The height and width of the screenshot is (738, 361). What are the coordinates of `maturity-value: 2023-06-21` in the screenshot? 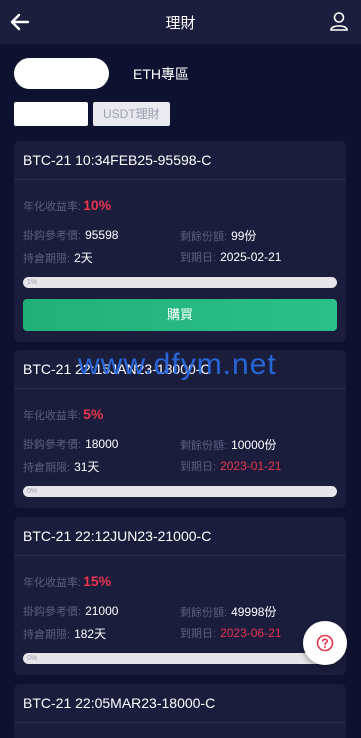 It's located at (251, 633).